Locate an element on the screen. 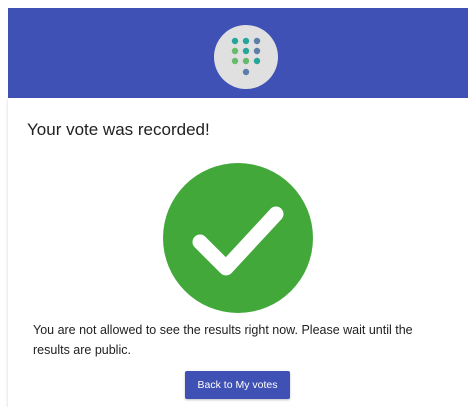  dial-pad-logo-icon is located at coordinates (246, 56).